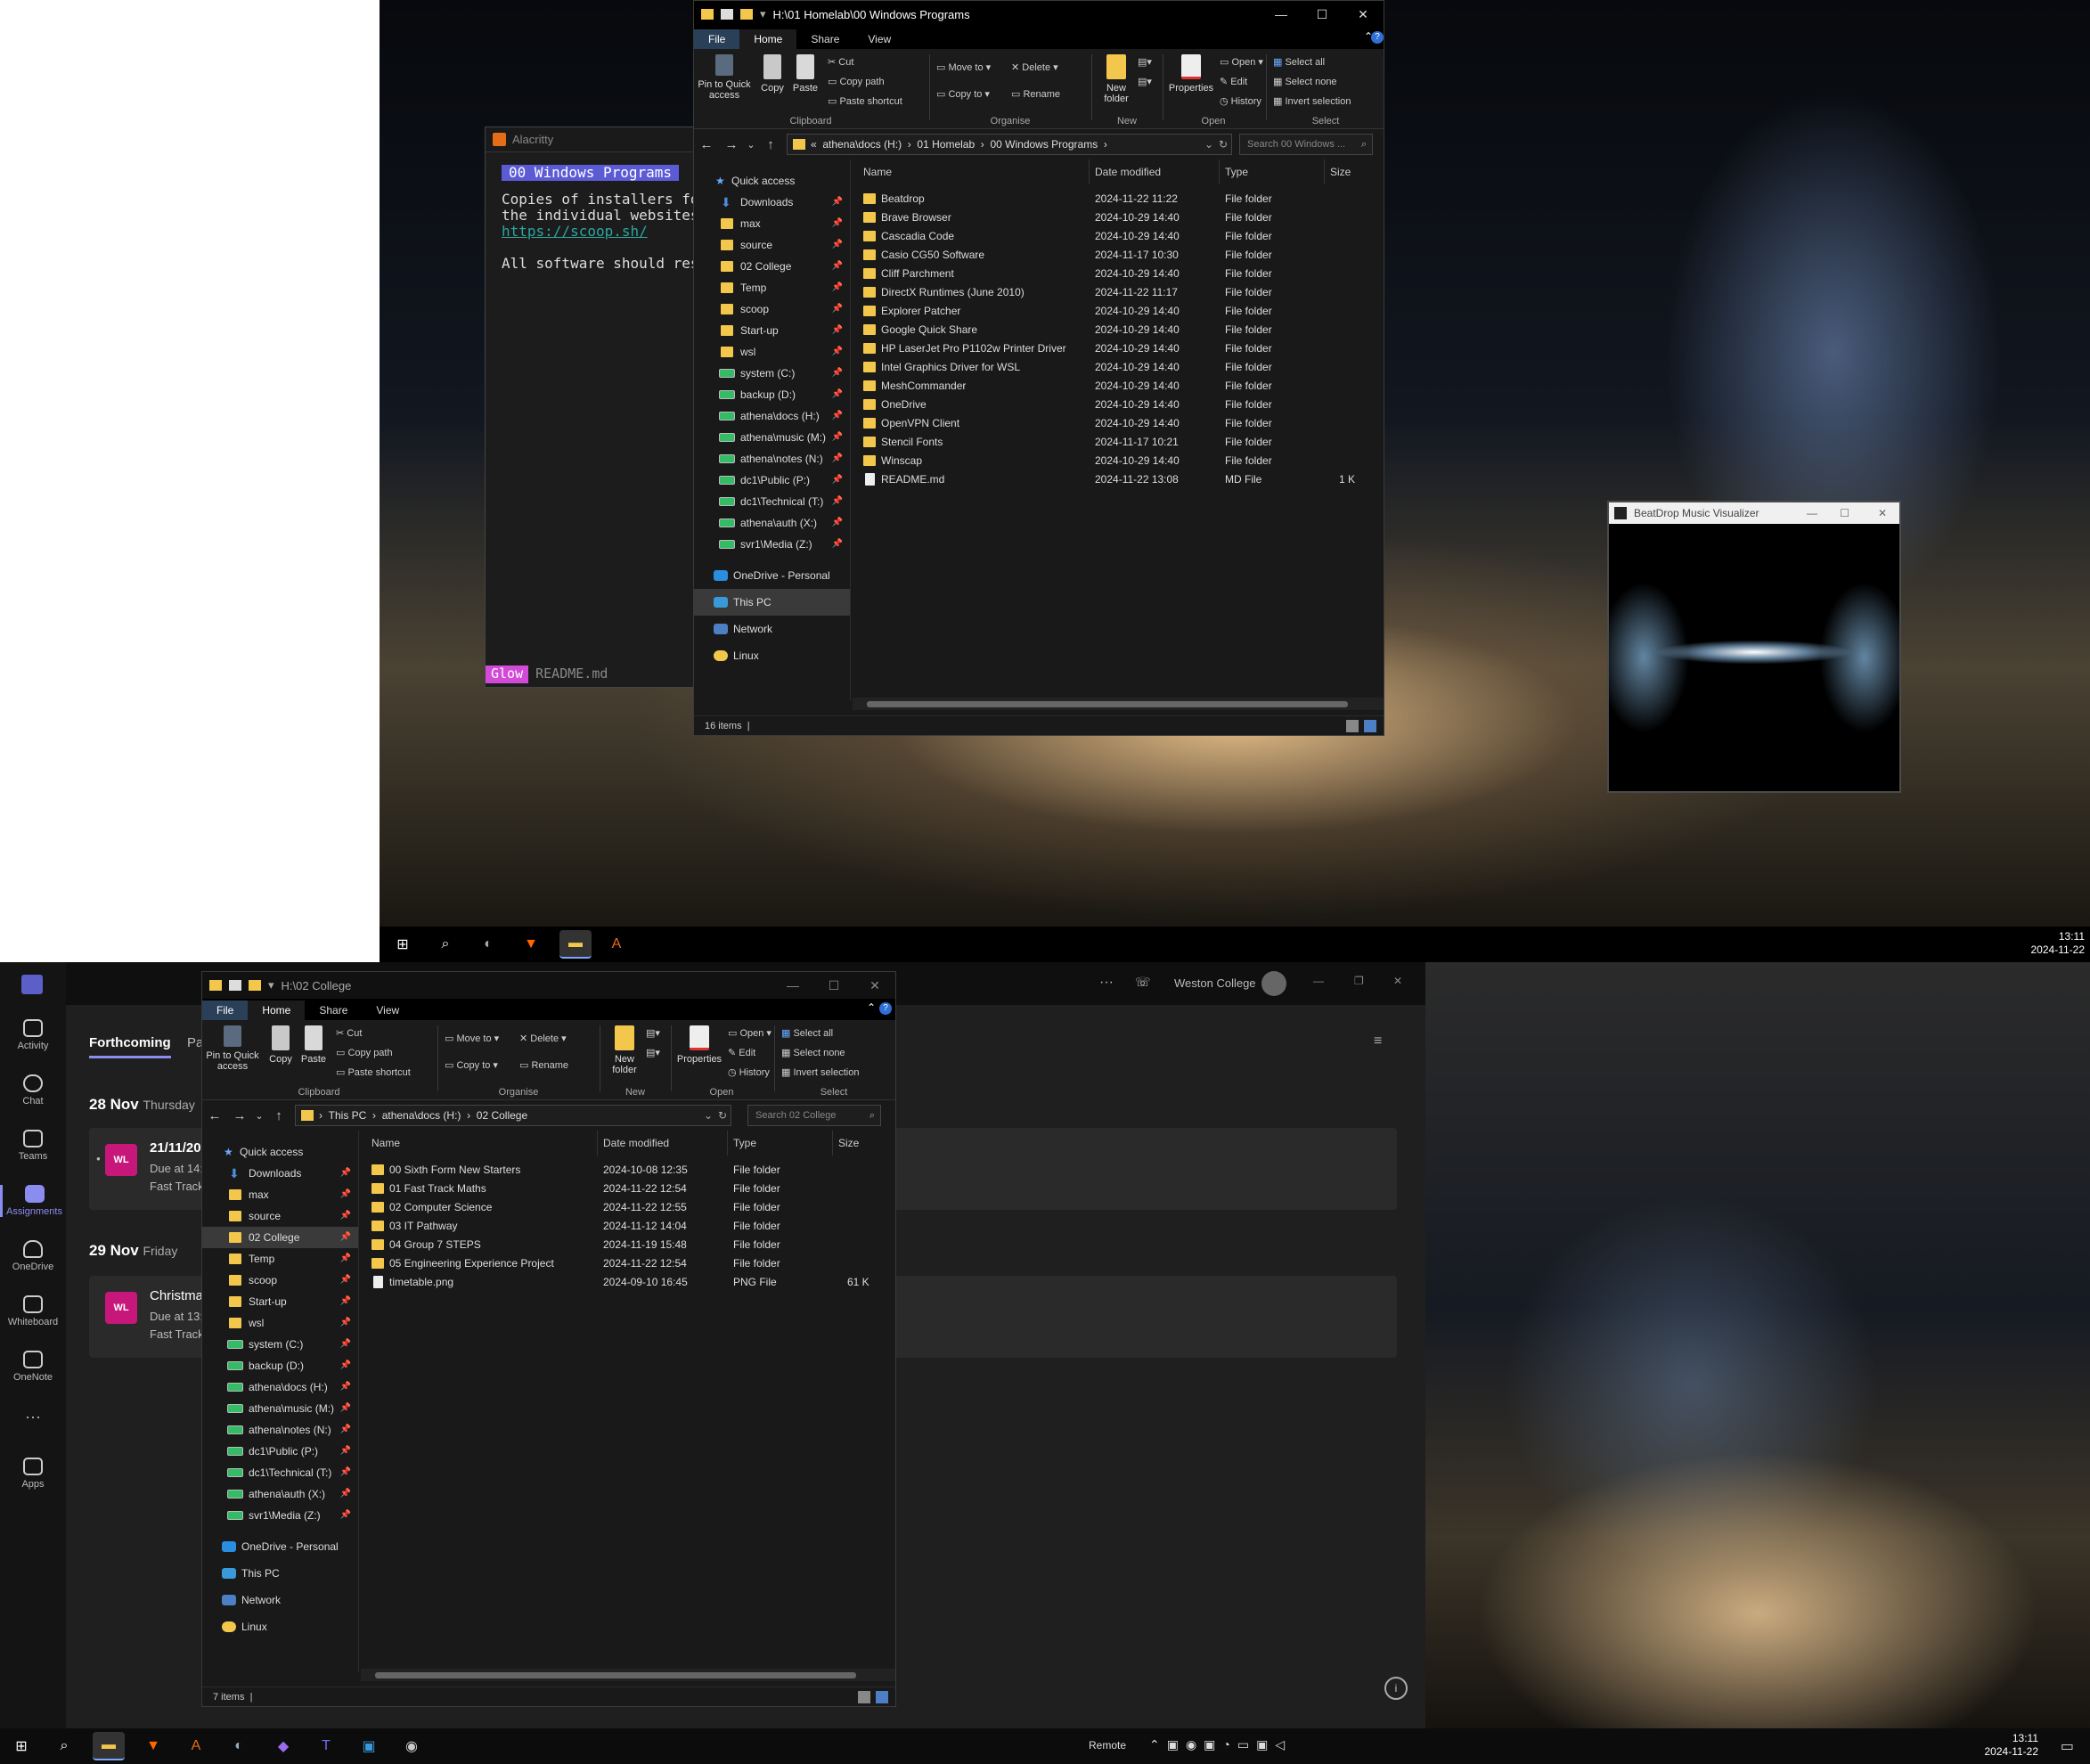 The width and height of the screenshot is (2090, 1764). What do you see at coordinates (1306, 144) in the screenshot?
I see `search-input: Search 00 Windows ... ⌕` at bounding box center [1306, 144].